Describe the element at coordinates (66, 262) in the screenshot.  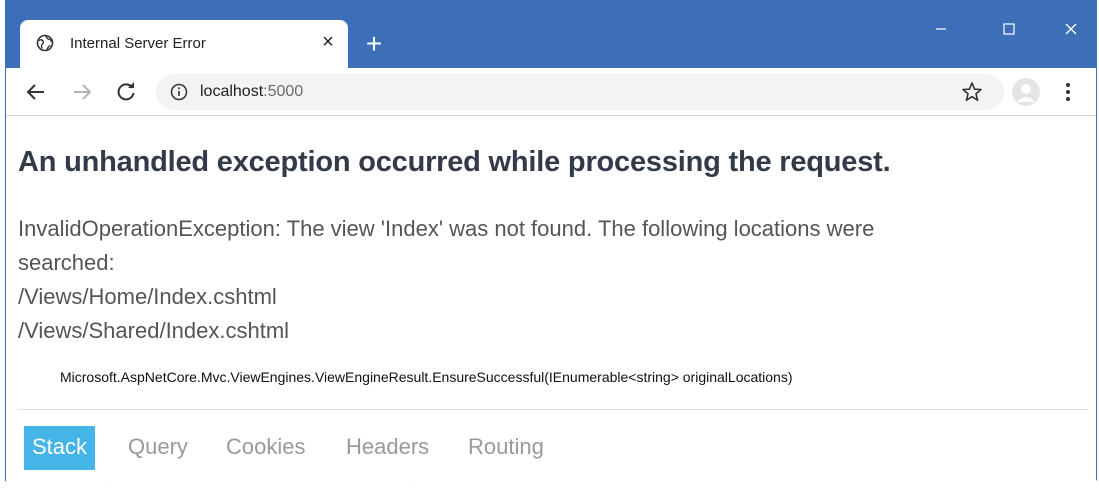
I see `message-line: searched:` at that location.